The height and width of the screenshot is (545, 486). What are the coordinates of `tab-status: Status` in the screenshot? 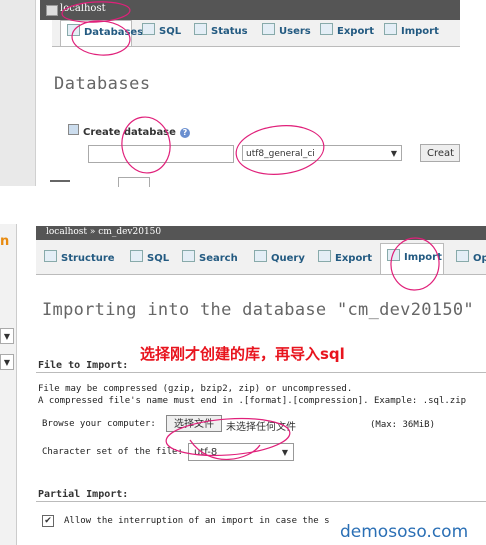 It's located at (221, 32).